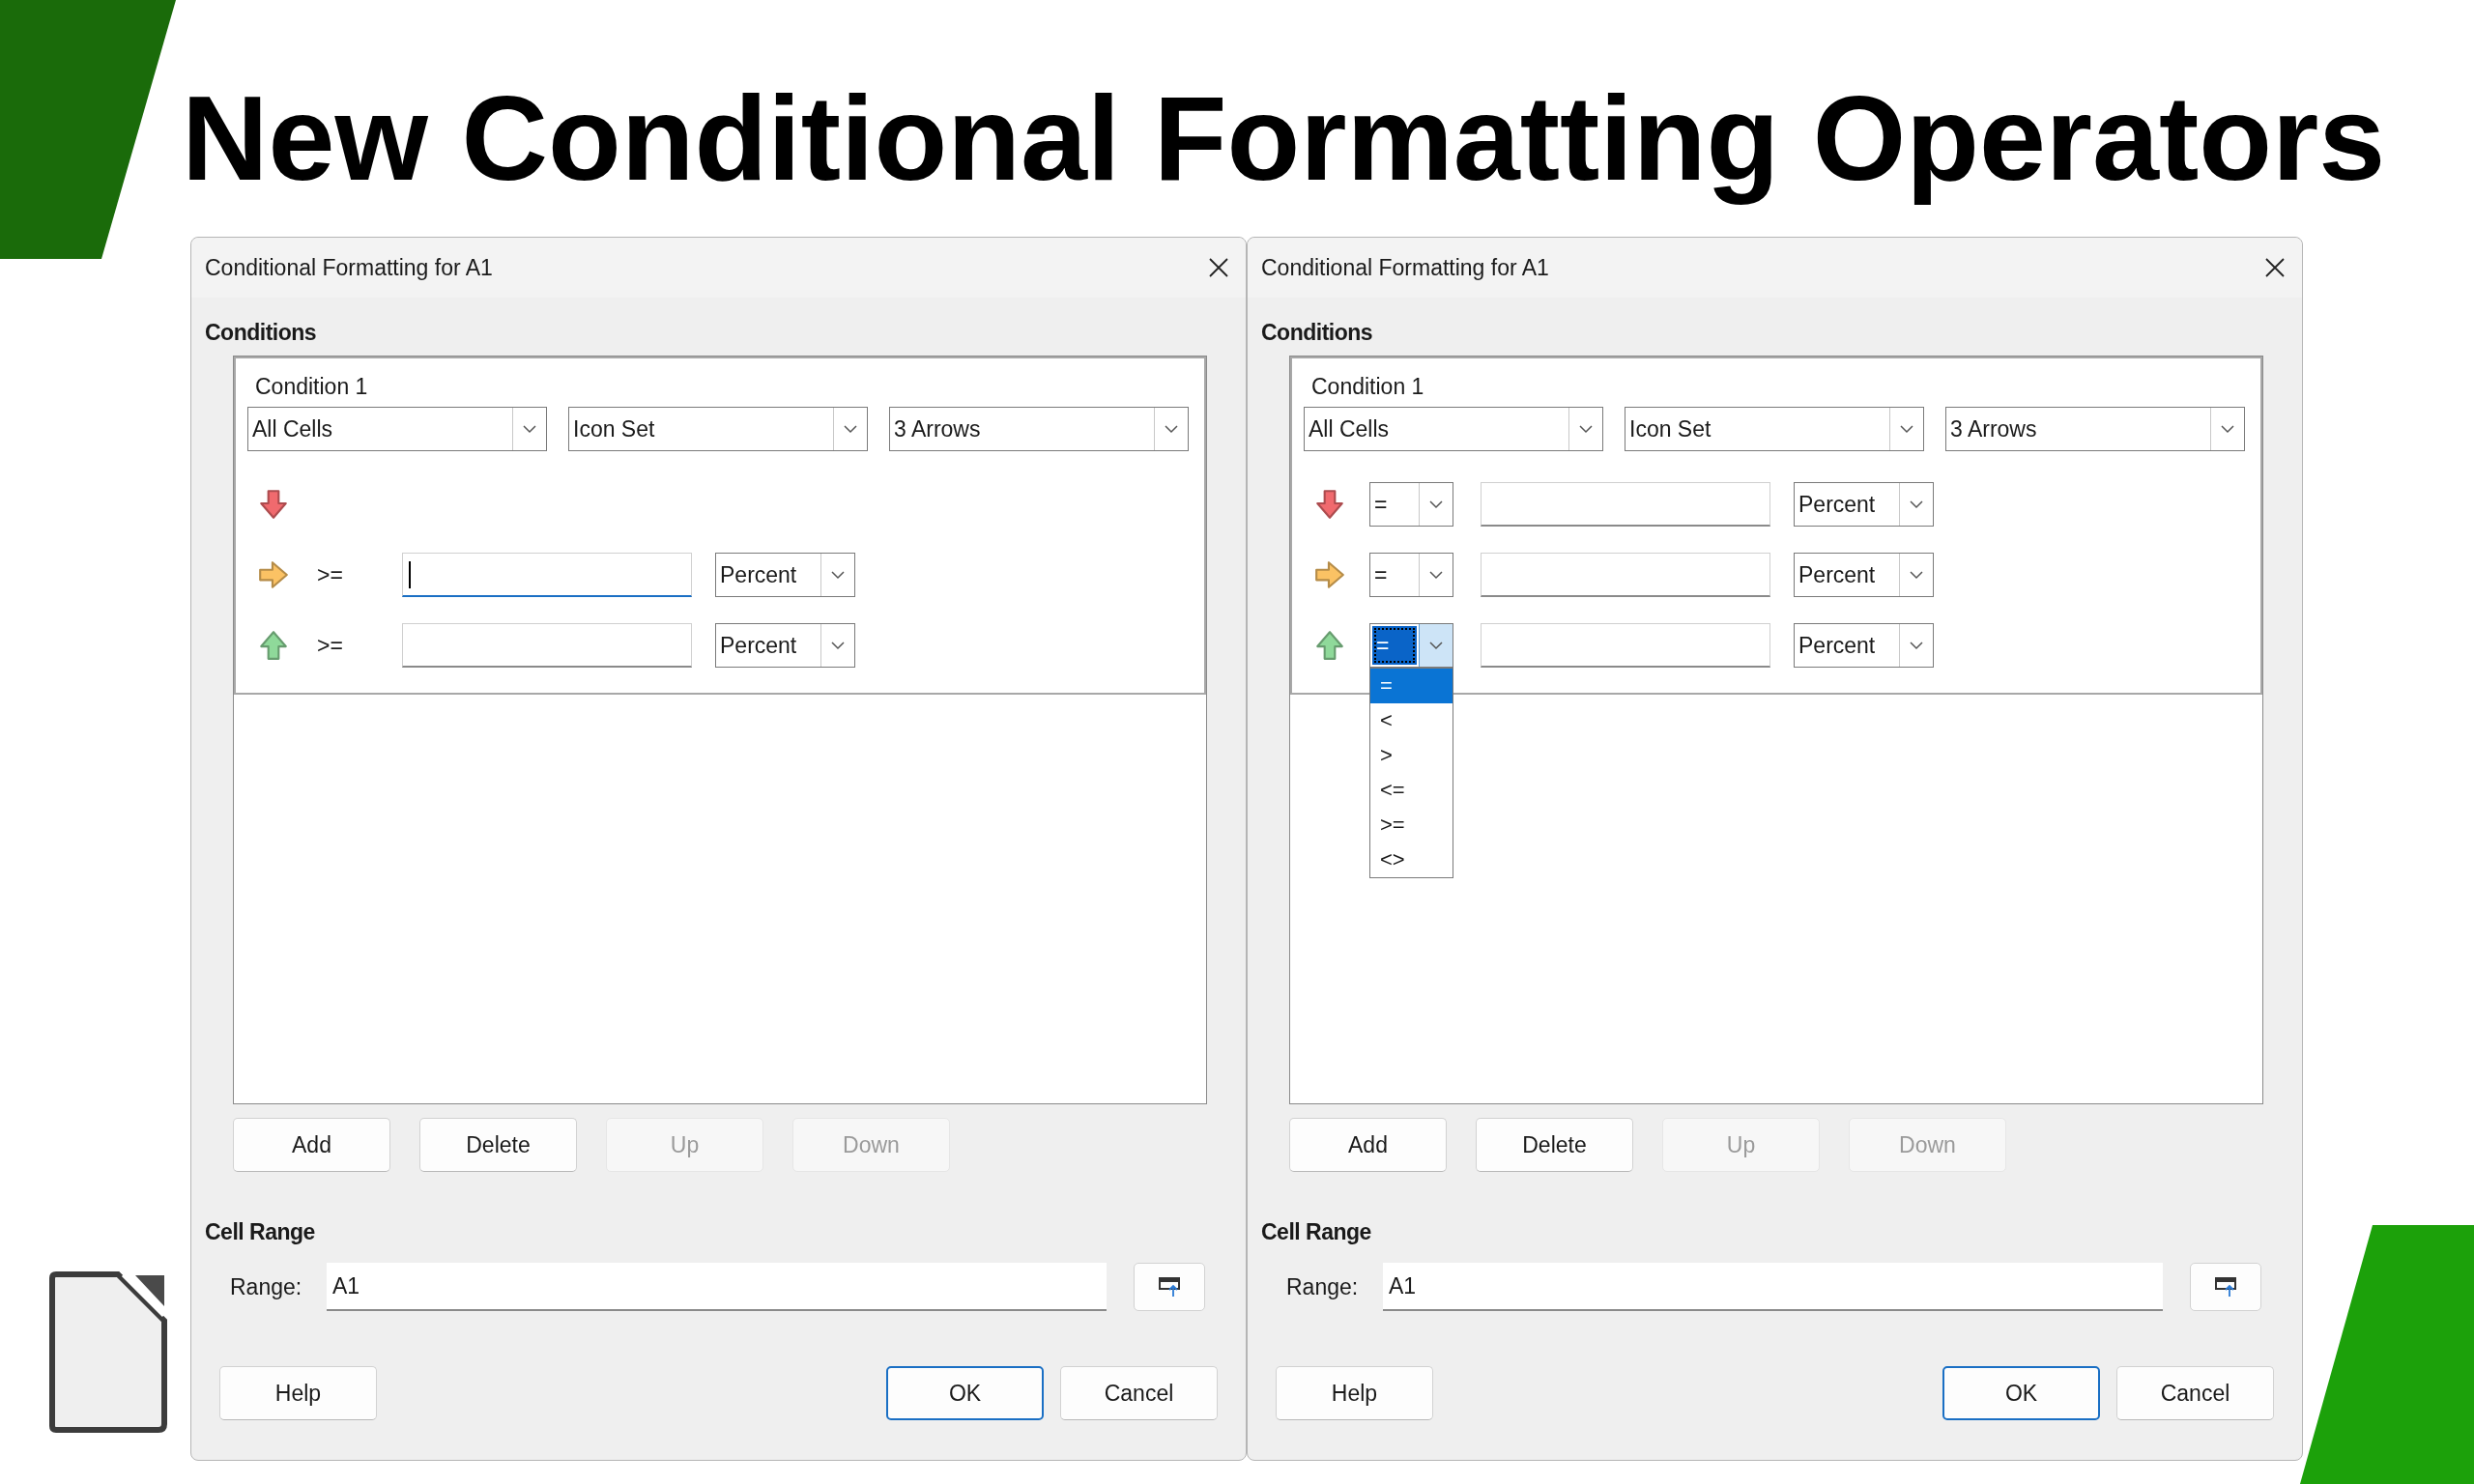 The width and height of the screenshot is (2474, 1484). Describe the element at coordinates (410, 575) in the screenshot. I see `text-cursor` at that location.